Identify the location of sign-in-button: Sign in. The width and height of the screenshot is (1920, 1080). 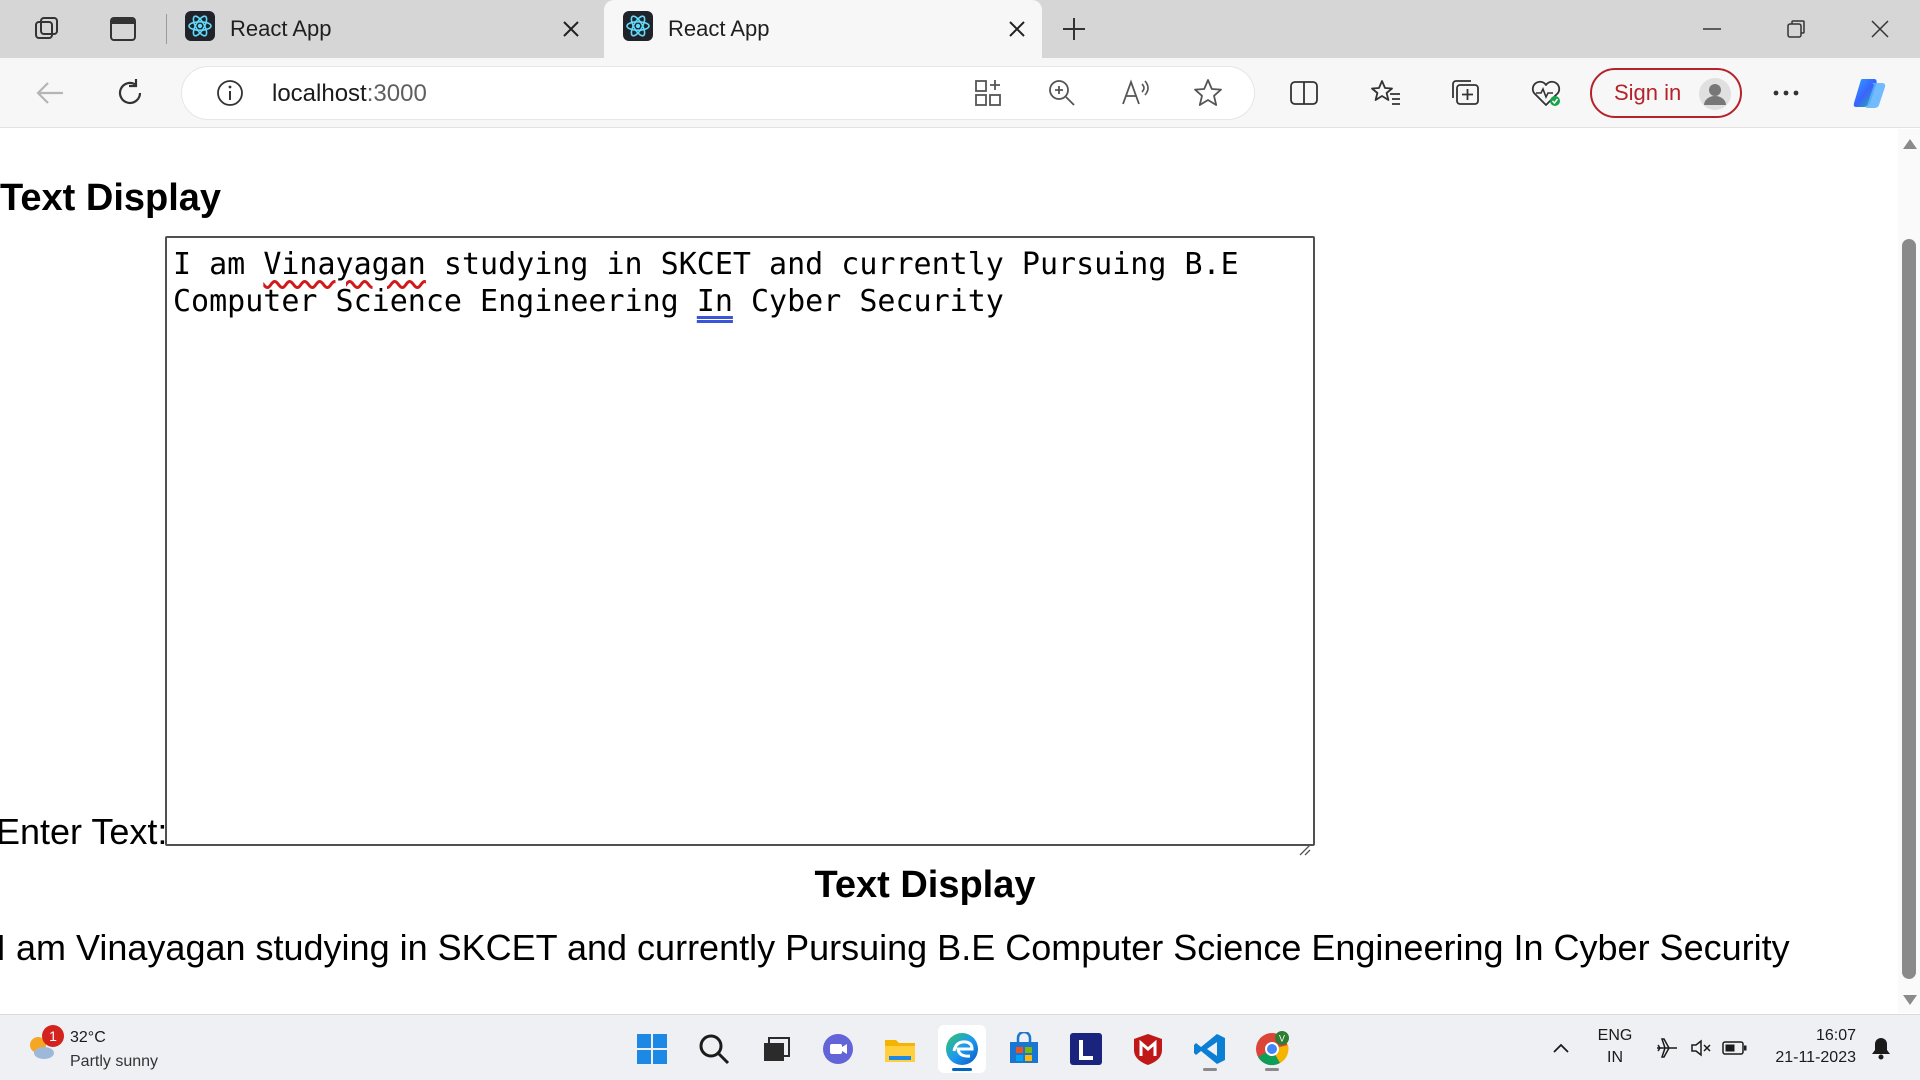
(1666, 93).